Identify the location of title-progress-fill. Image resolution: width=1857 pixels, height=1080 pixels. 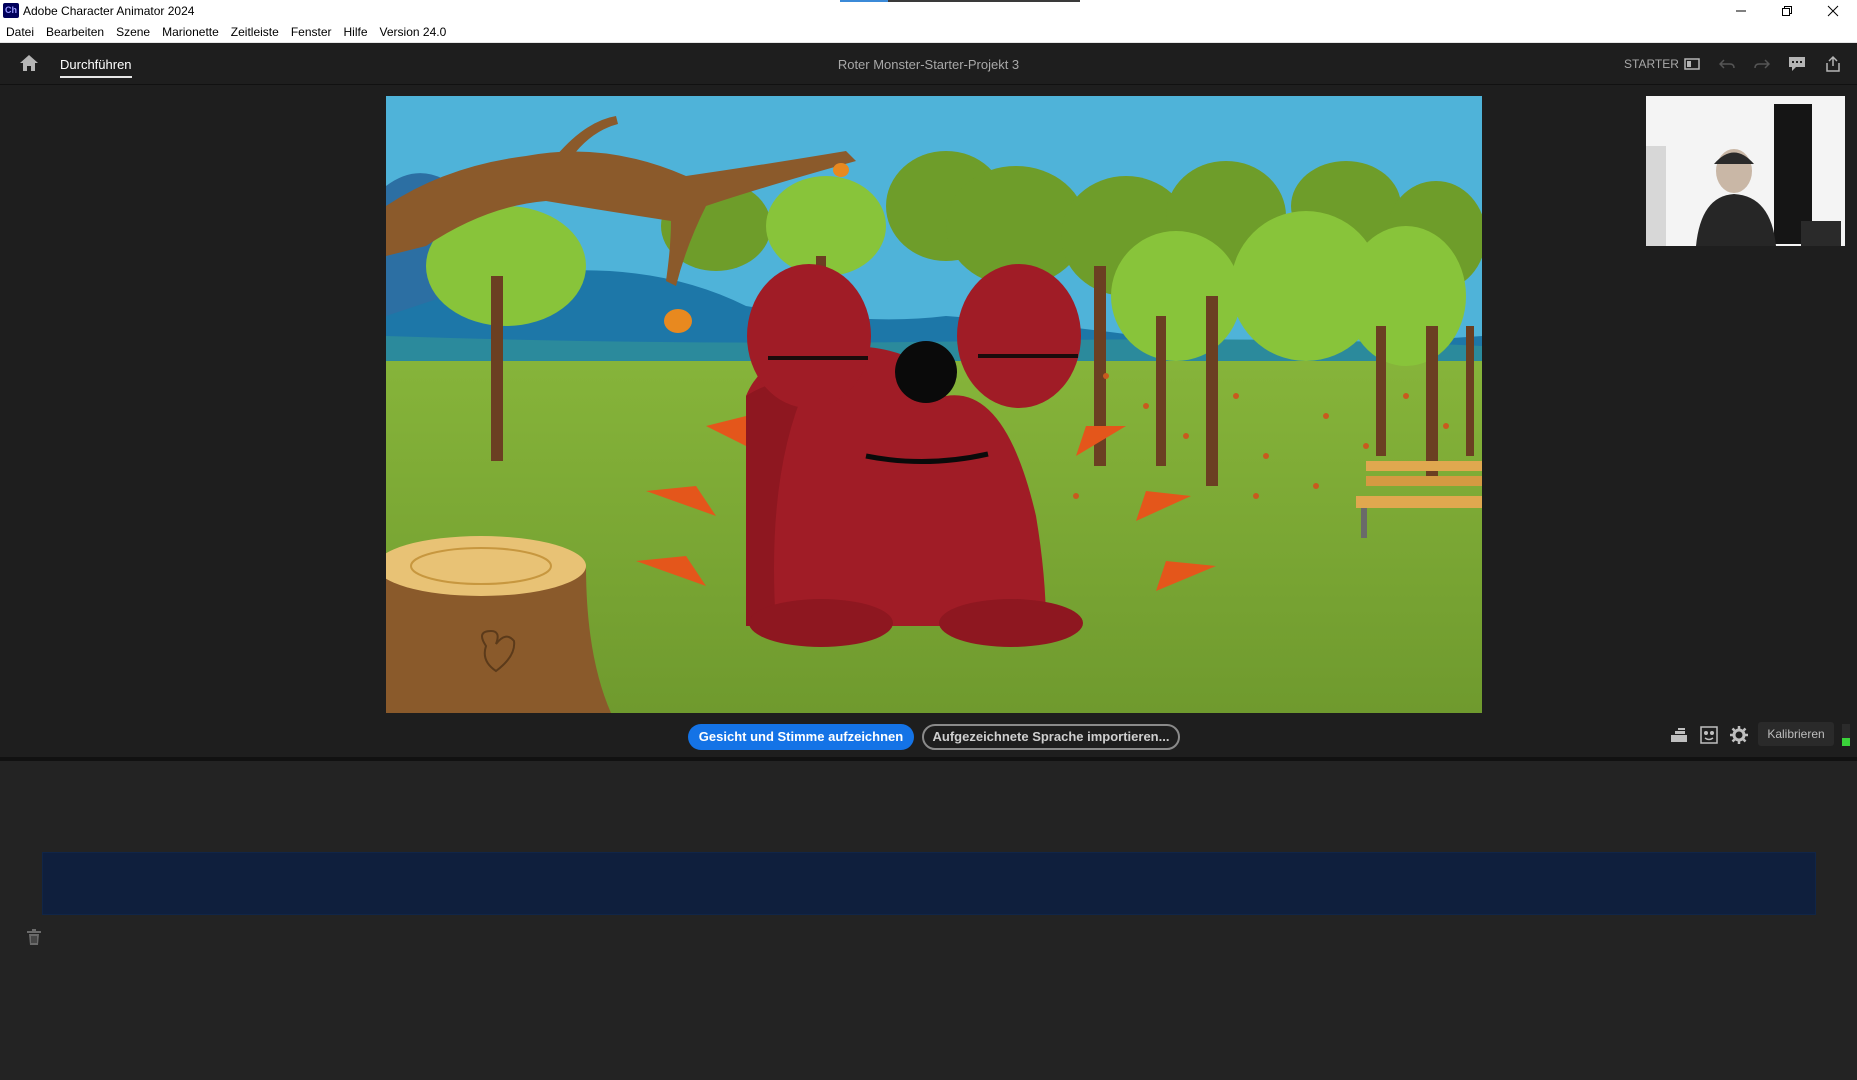
(864, 1).